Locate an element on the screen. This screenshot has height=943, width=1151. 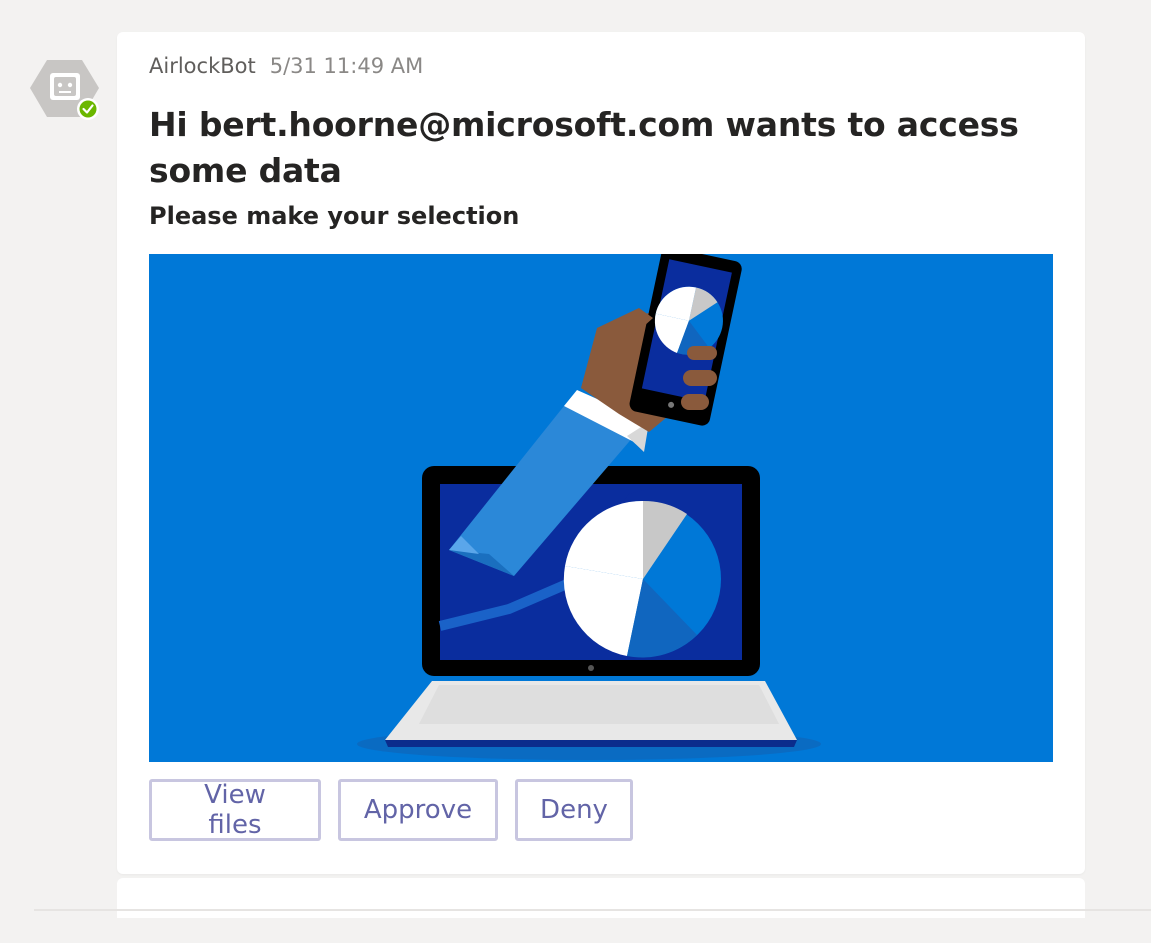
sender-name: AirlockBot is located at coordinates (202, 66).